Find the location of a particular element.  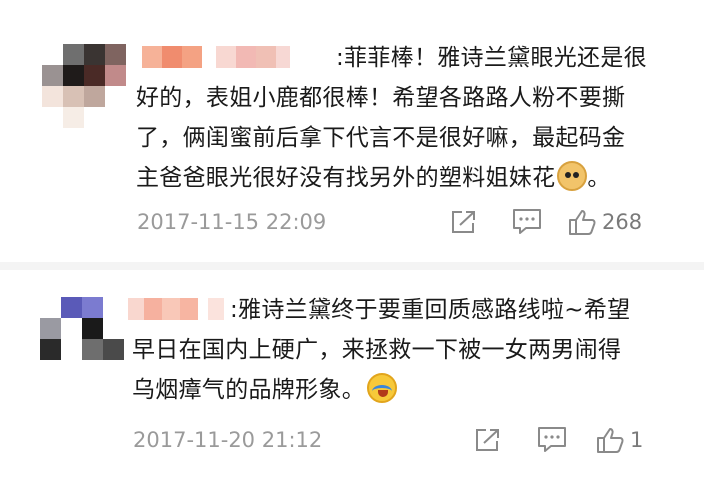

comment-line: 乌烟瘴气的品牌形象。 is located at coordinates (248, 390).